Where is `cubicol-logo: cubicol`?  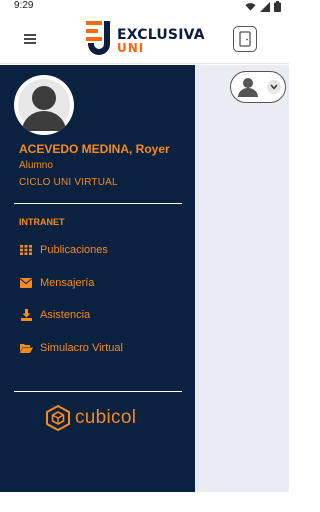
cubicol-logo: cubicol is located at coordinates (91, 418).